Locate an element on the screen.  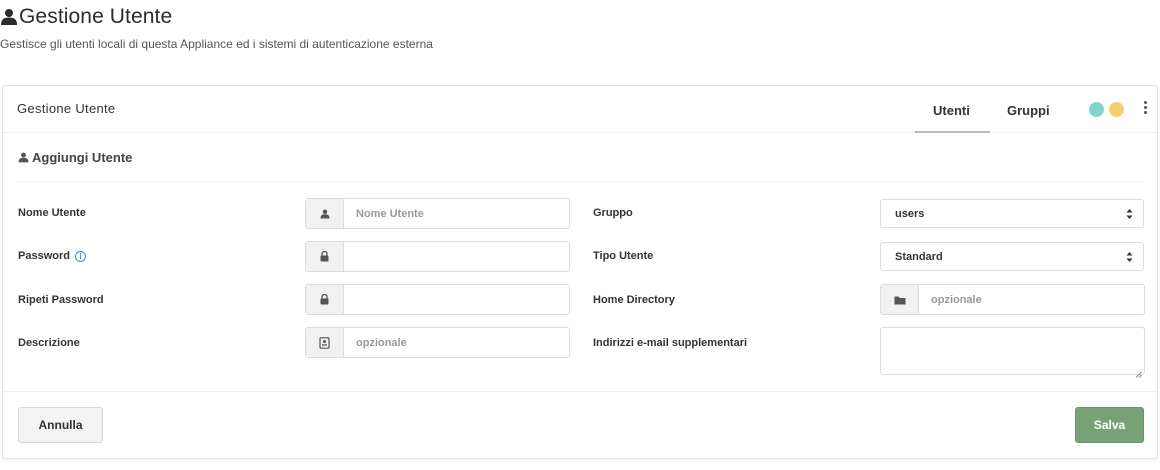
tab-utenti: Utenti is located at coordinates (951, 110).